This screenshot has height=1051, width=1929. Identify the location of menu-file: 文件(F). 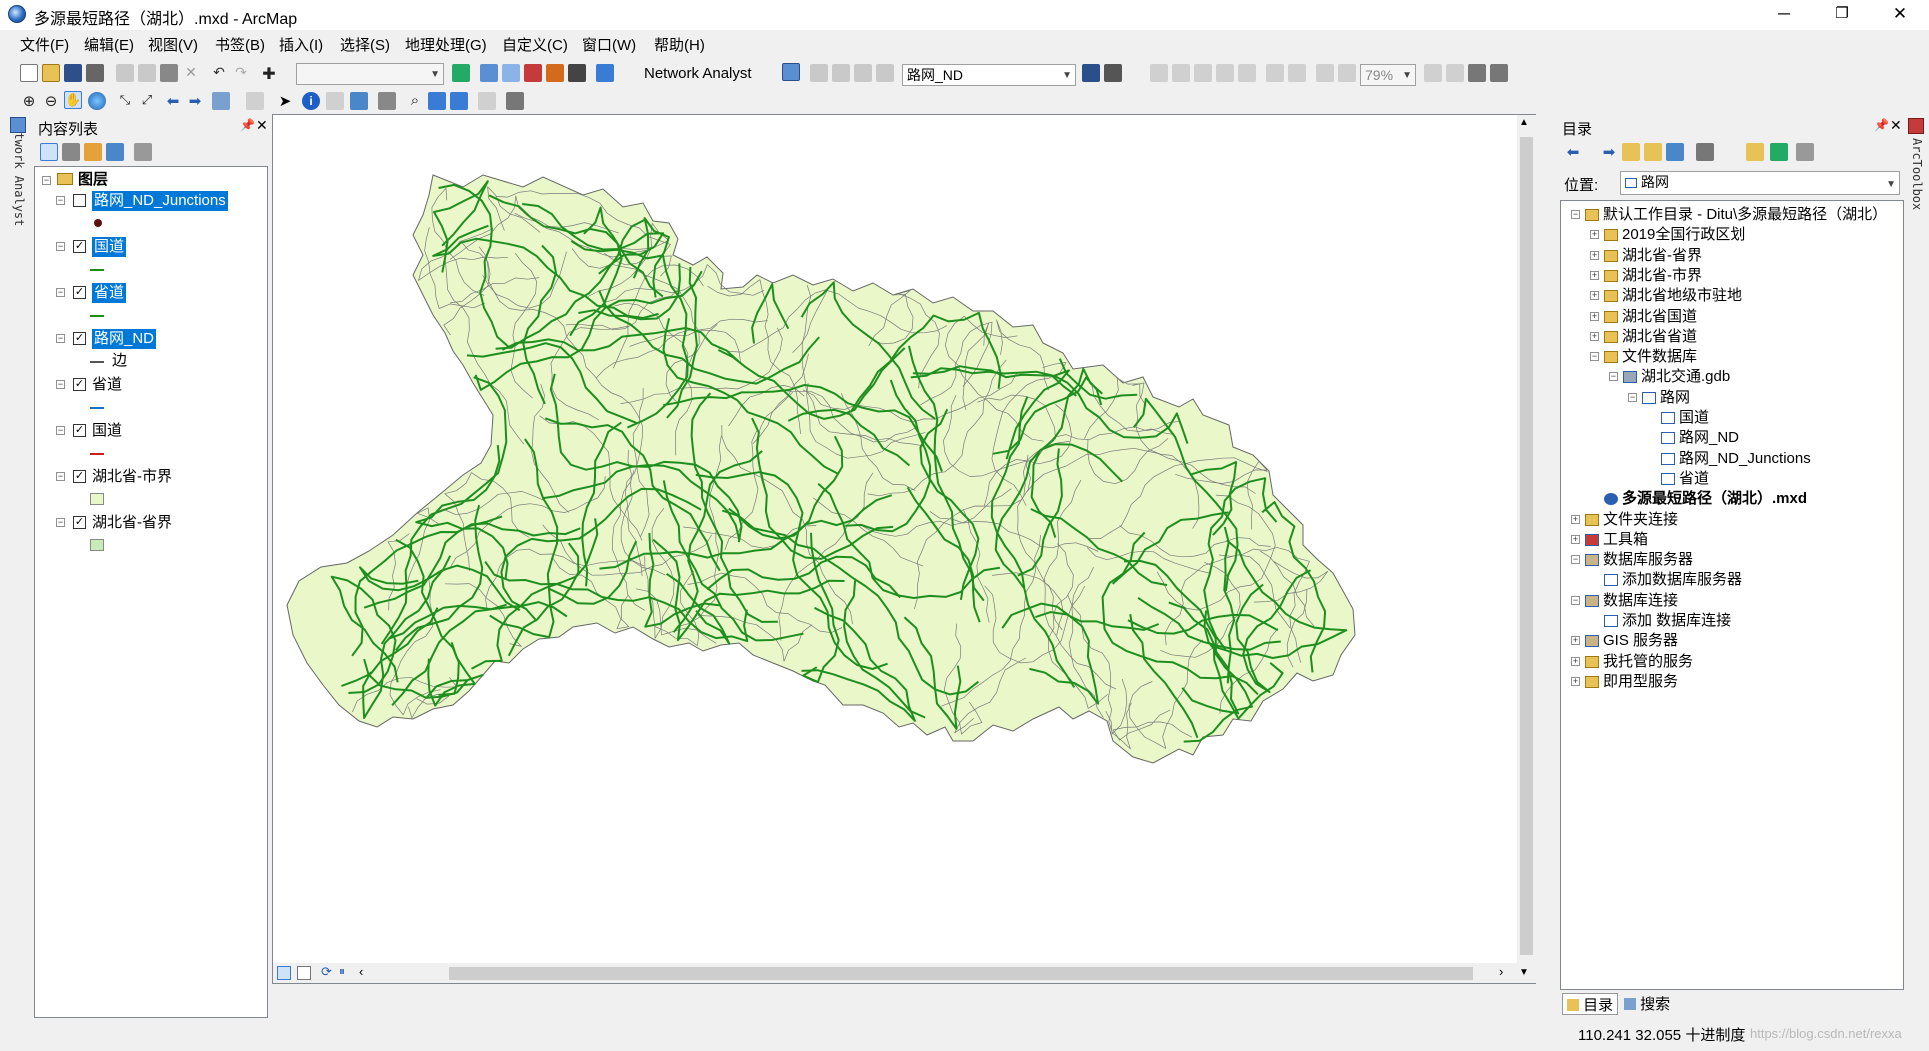
(44, 44).